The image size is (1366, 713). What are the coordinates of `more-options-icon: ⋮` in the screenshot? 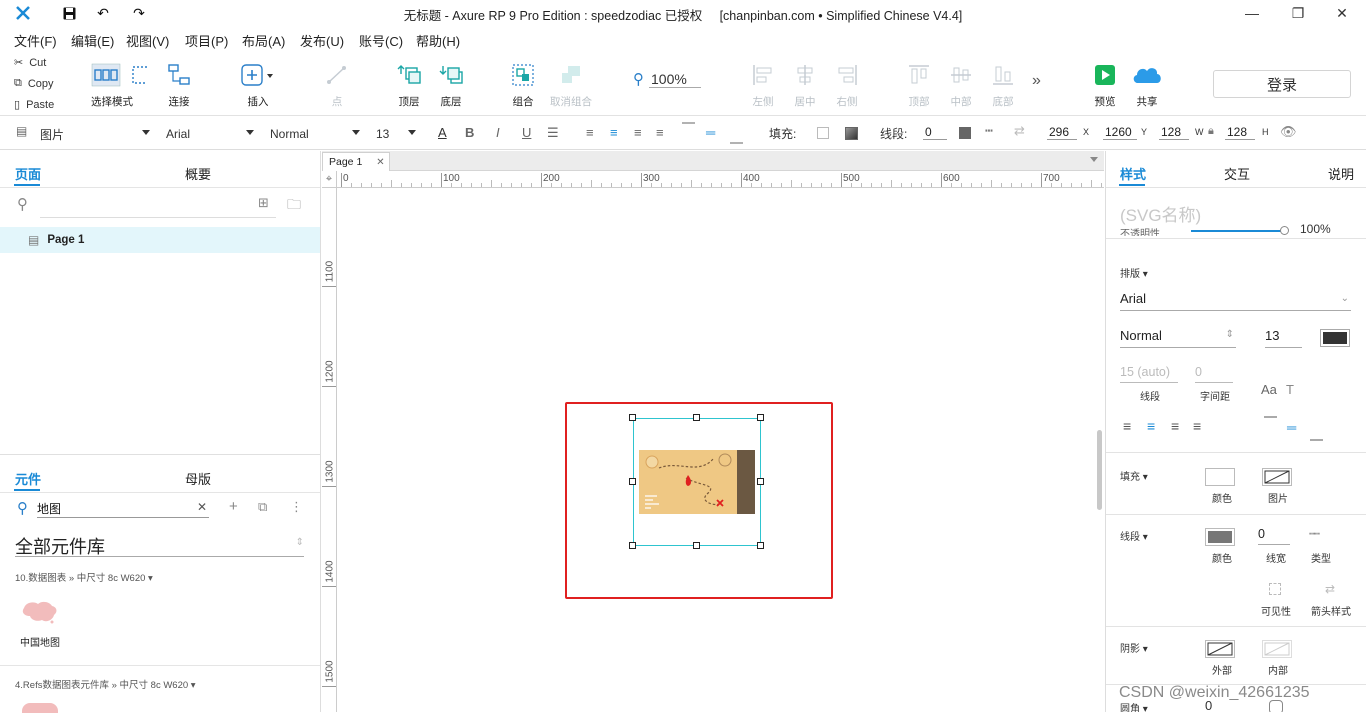 It's located at (296, 507).